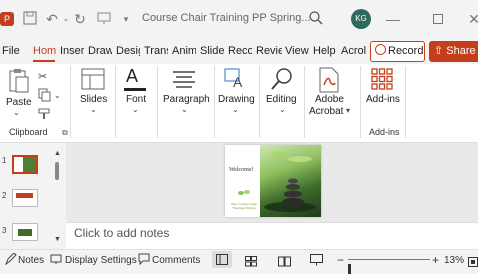  What do you see at coordinates (44, 51) in the screenshot?
I see `tab-home: Hom` at bounding box center [44, 51].